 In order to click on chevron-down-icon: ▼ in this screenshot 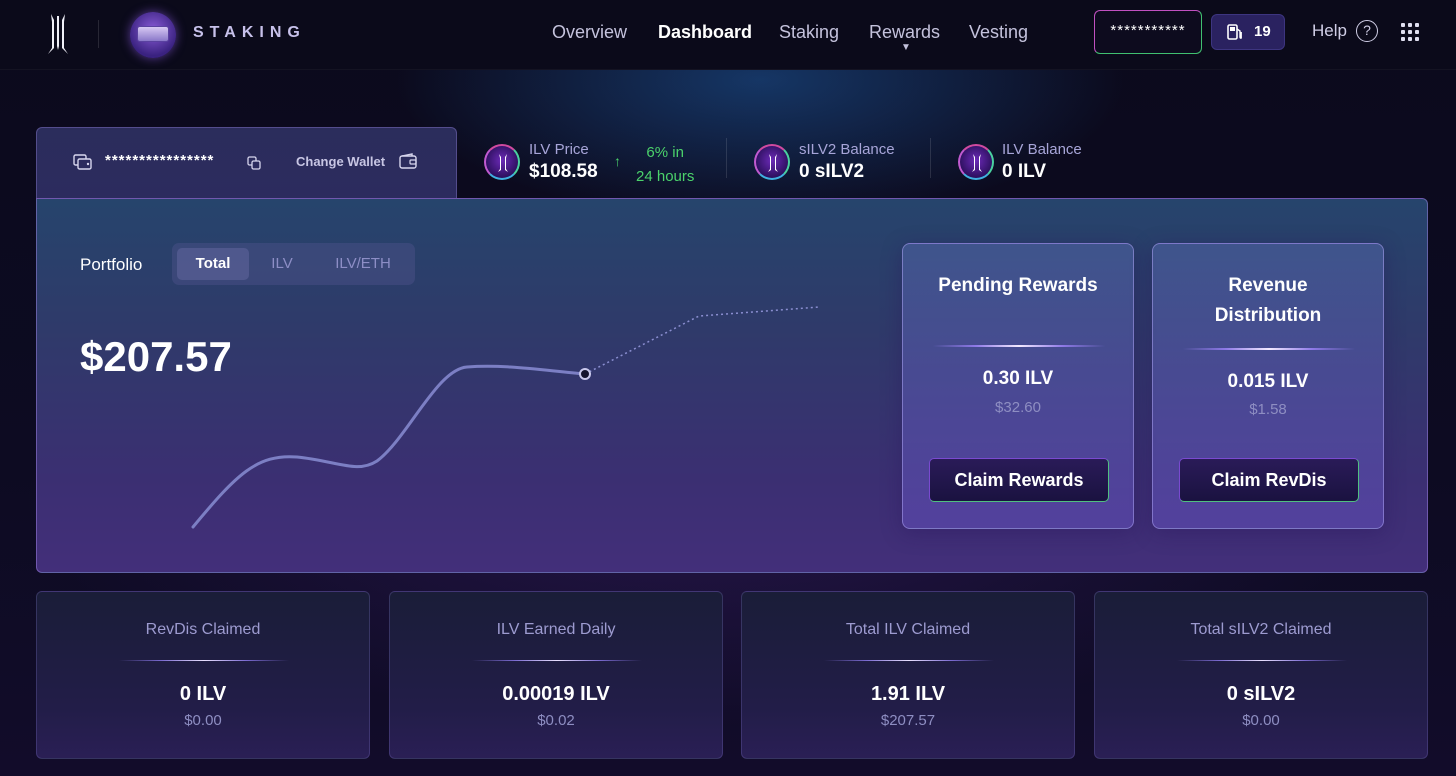, I will do `click(906, 47)`.